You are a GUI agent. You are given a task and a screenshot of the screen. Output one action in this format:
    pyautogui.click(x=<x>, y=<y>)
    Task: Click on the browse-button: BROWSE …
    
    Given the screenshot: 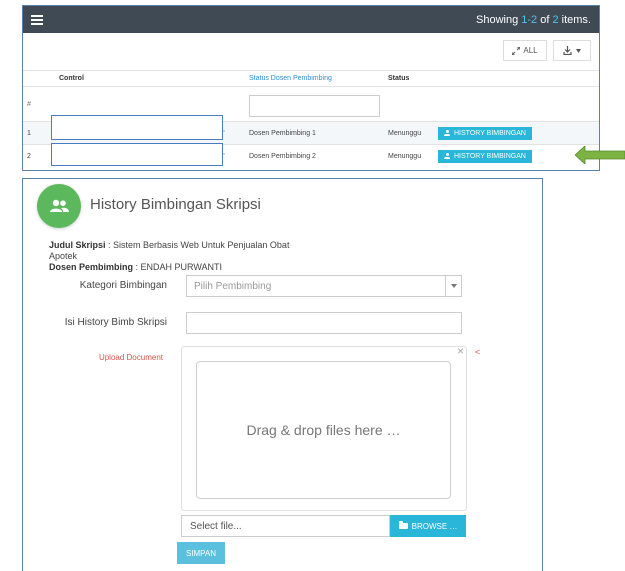 What is the action you would take?
    pyautogui.click(x=428, y=526)
    